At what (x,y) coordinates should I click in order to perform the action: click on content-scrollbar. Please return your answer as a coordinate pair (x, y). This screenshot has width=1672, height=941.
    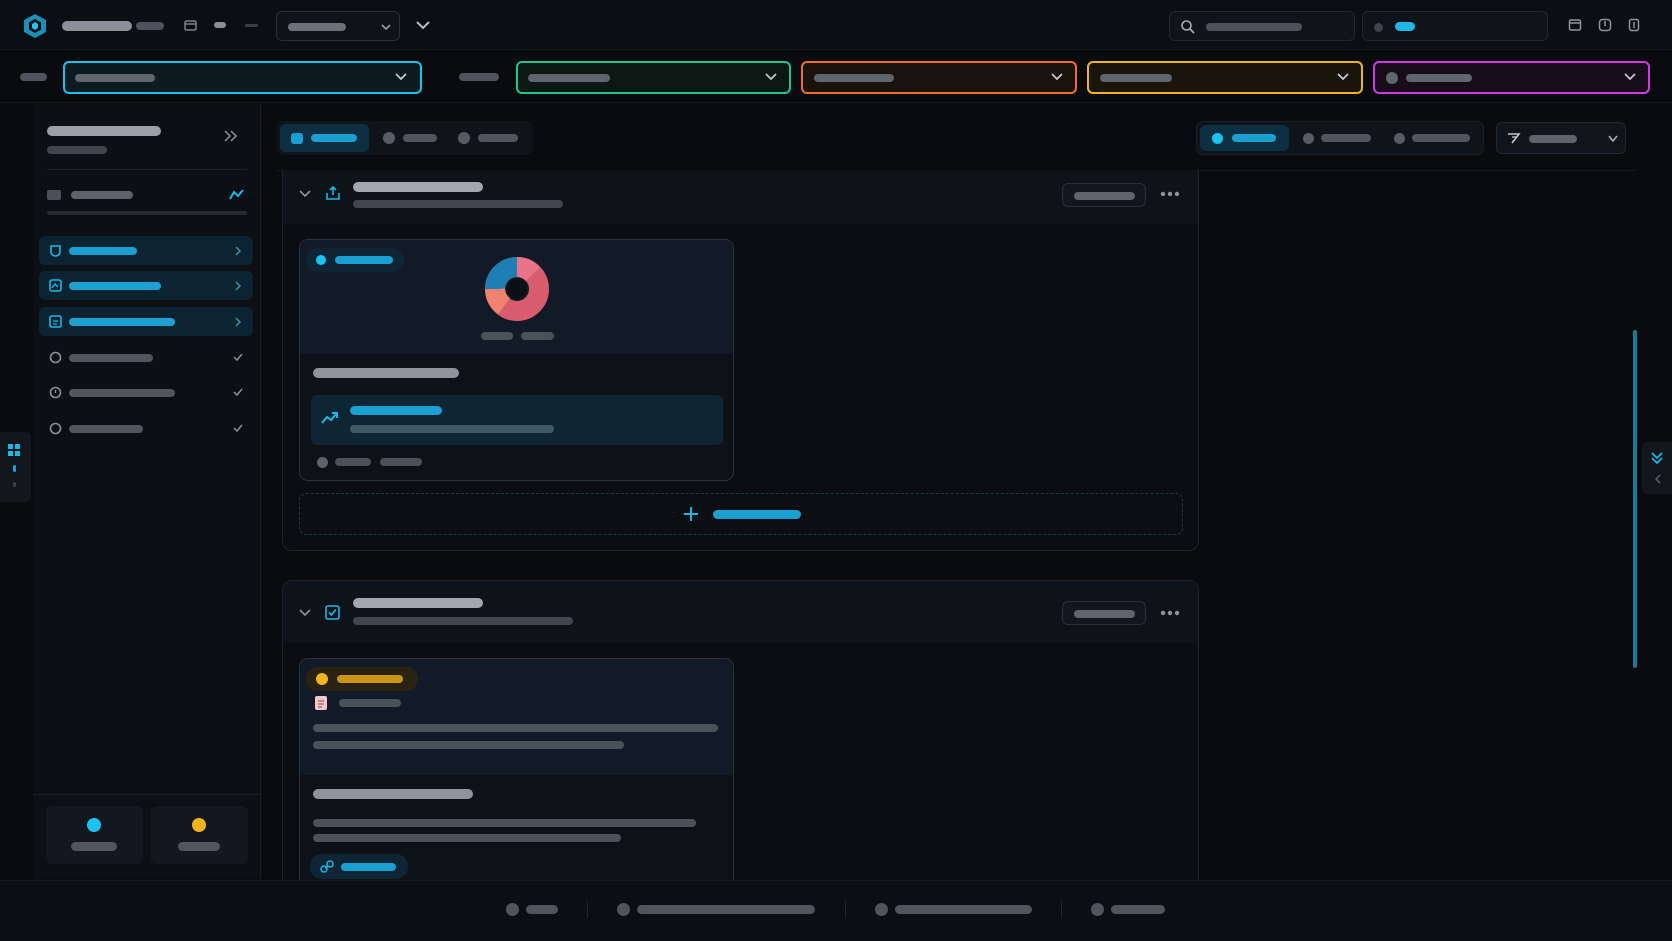
    Looking at the image, I should click on (1635, 499).